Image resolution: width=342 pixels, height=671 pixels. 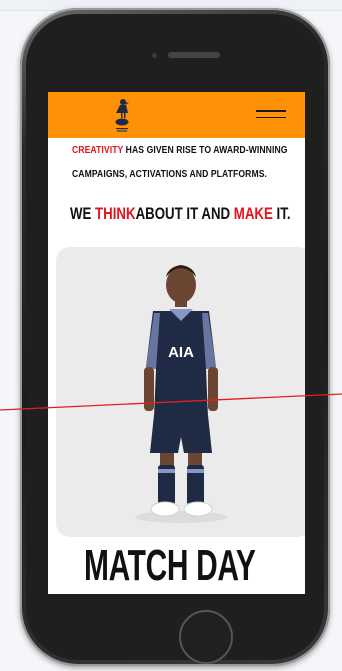 I want to click on headline: WE THINKABOUT IT AND MAKE IT., so click(x=180, y=214).